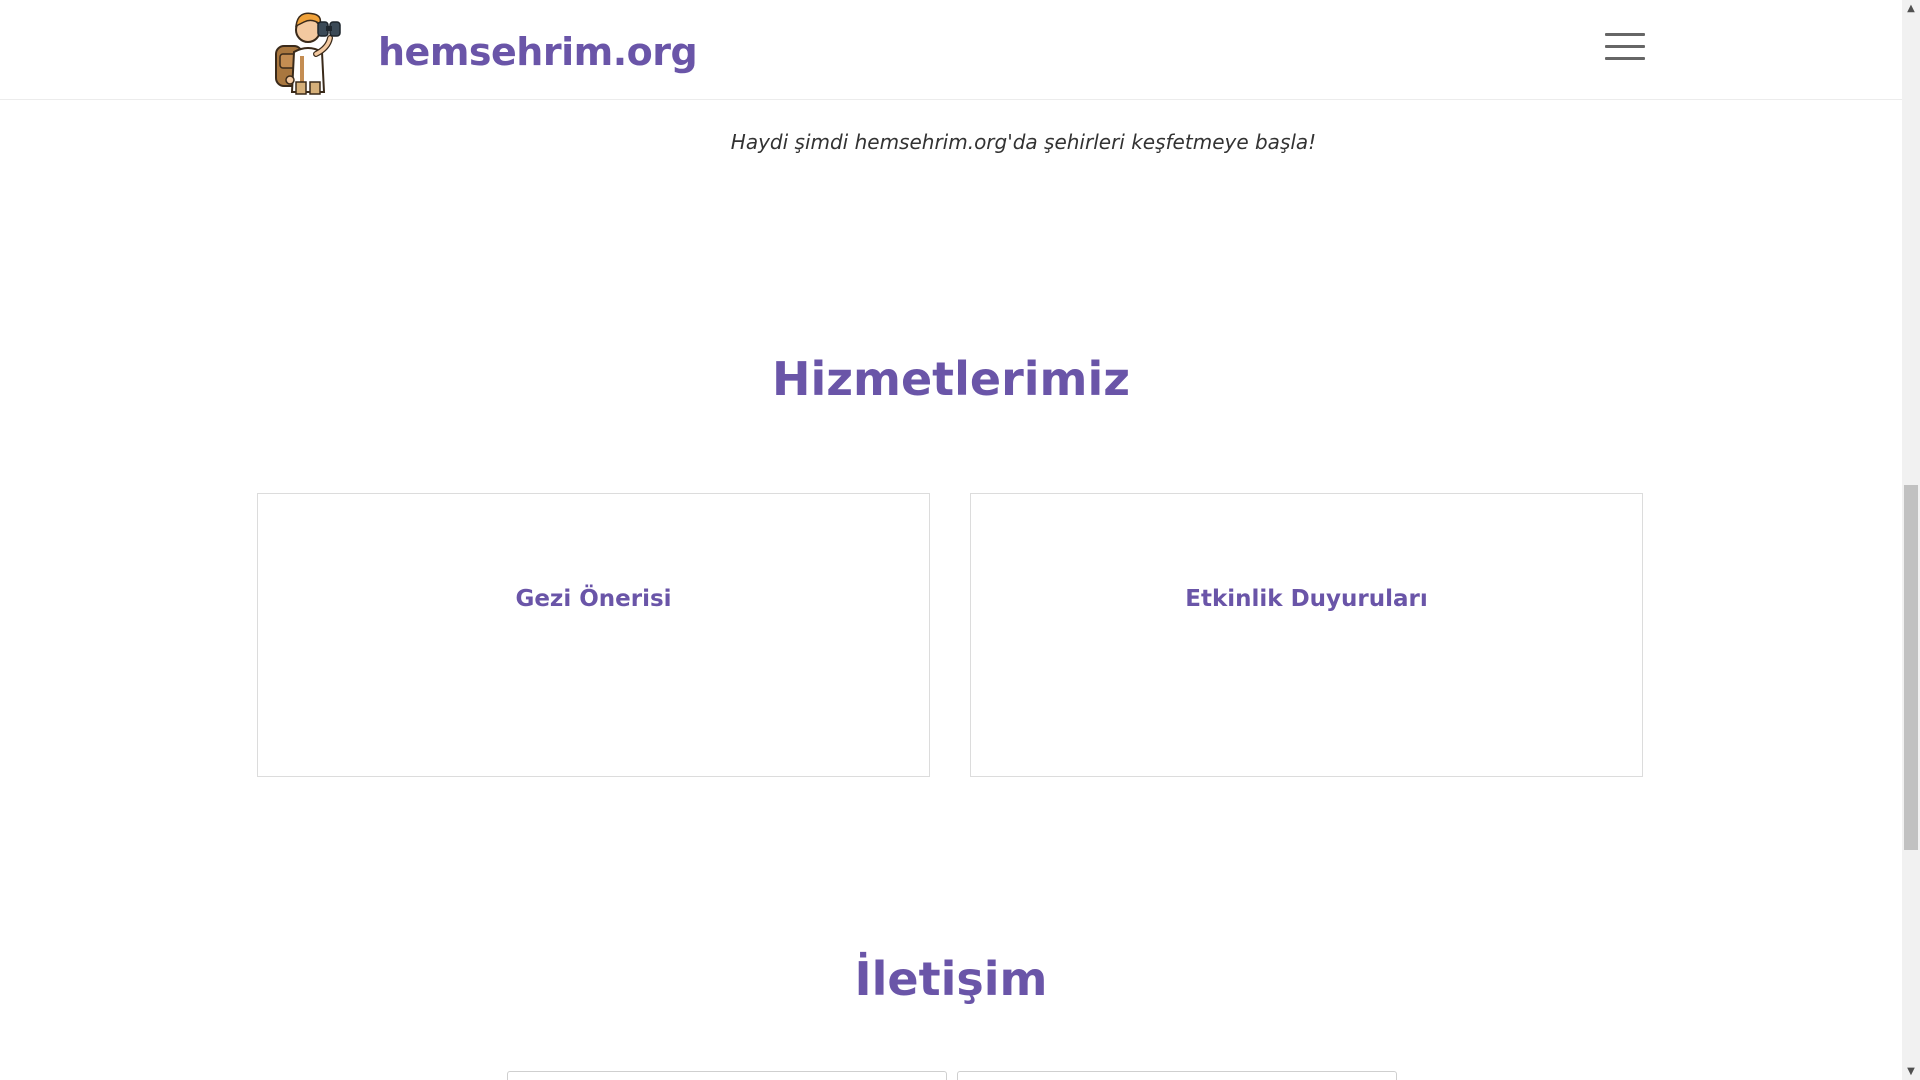  Describe the element at coordinates (1911, 8) in the screenshot. I see `chevron-up-icon: ▲` at that location.